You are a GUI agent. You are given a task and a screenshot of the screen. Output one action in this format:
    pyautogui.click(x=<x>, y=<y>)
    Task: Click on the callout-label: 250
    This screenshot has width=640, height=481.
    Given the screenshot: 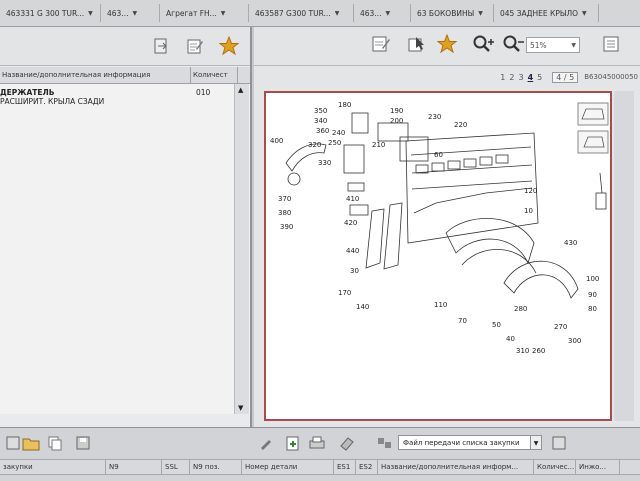 What is the action you would take?
    pyautogui.click(x=334, y=143)
    